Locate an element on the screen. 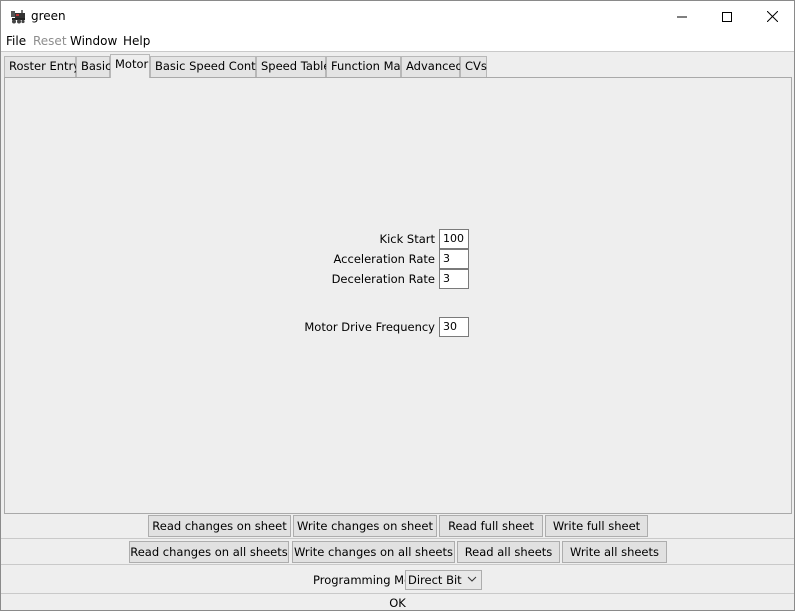 The height and width of the screenshot is (611, 795). tab-basic-speed-control: Basic Speed Control is located at coordinates (210, 66).